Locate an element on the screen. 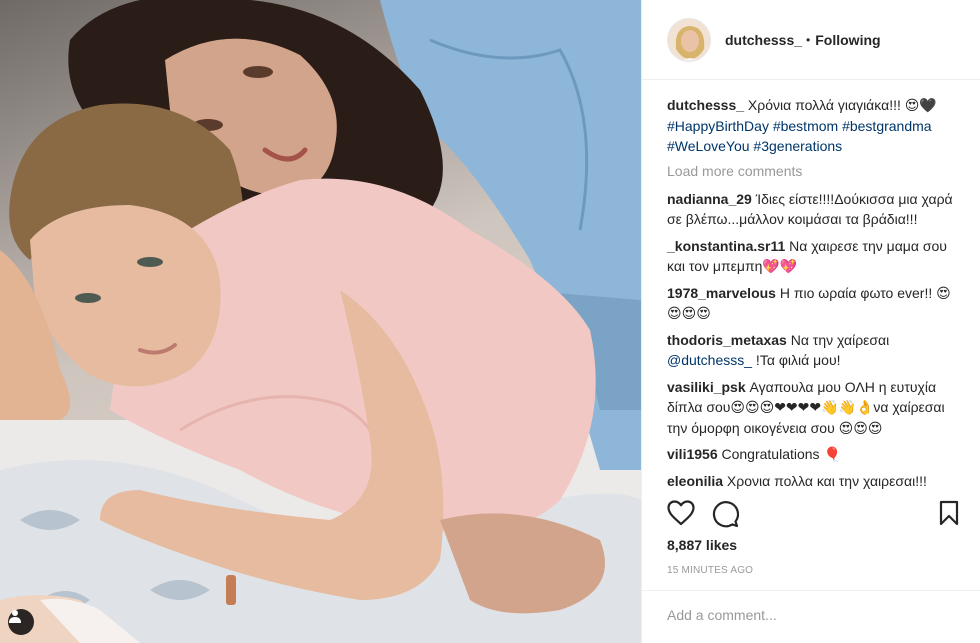 This screenshot has width=980, height=643. comment-text: Χρονια πολλα και την χαιρεσαι!!! is located at coordinates (825, 480).